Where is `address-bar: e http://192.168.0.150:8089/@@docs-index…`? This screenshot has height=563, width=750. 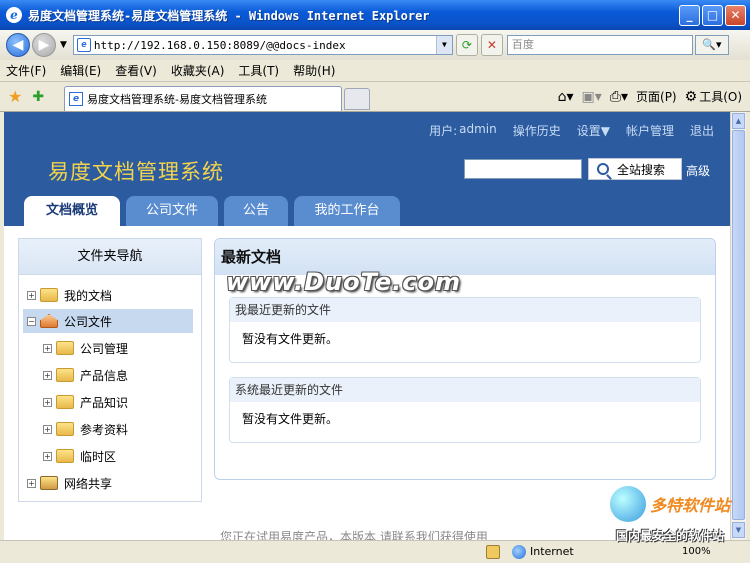 address-bar: e http://192.168.0.150:8089/@@docs-index… is located at coordinates (262, 45).